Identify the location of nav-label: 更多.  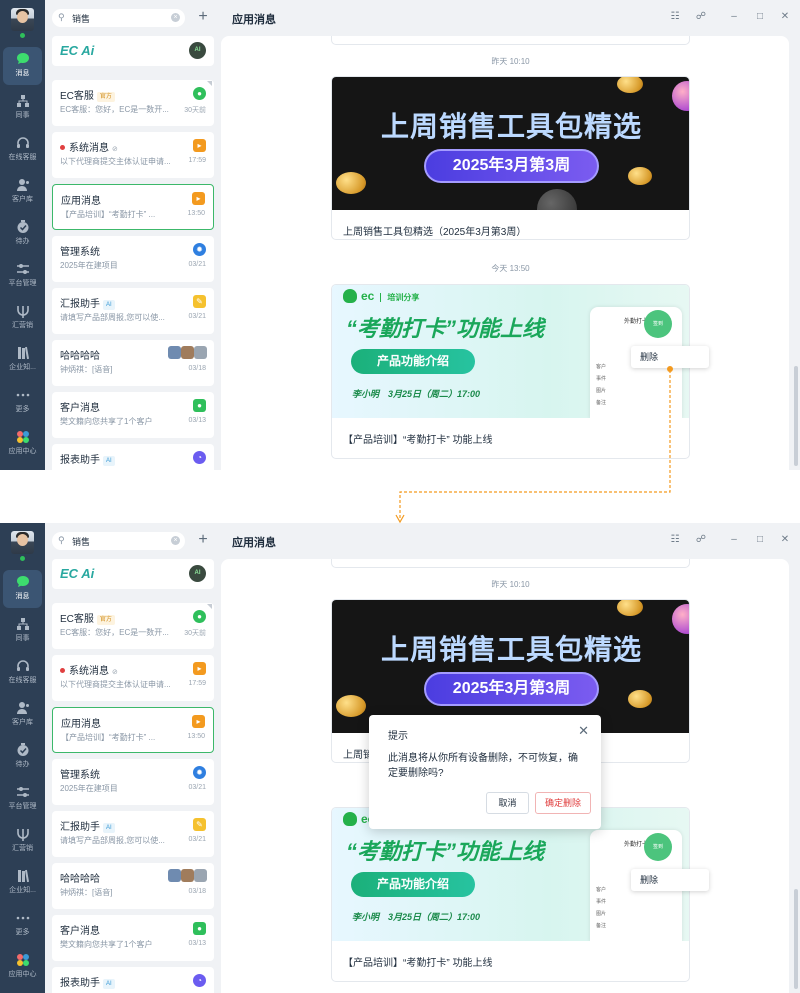
(22, 932).